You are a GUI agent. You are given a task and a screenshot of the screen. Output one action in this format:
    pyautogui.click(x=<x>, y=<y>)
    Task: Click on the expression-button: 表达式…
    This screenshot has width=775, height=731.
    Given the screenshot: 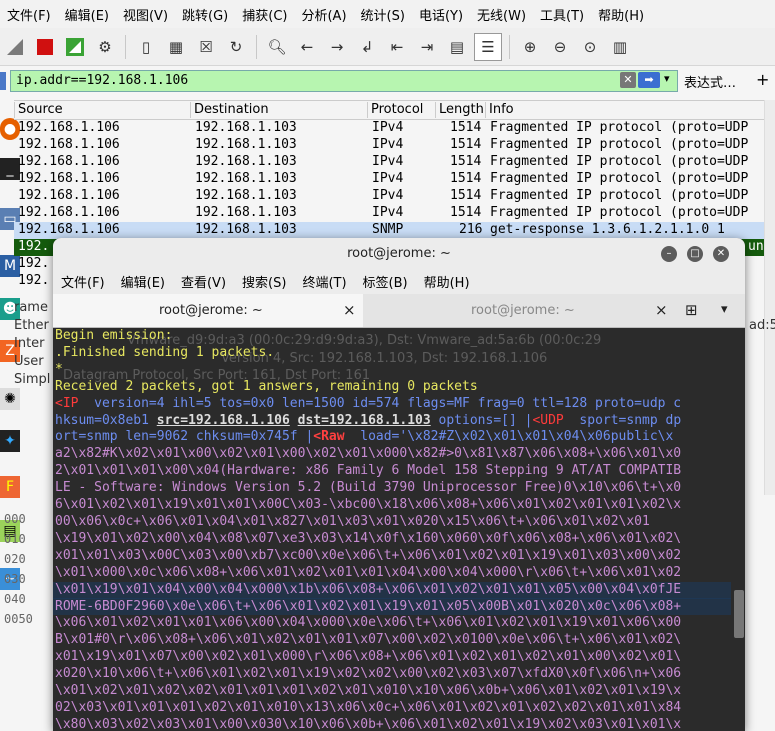 What is the action you would take?
    pyautogui.click(x=710, y=81)
    